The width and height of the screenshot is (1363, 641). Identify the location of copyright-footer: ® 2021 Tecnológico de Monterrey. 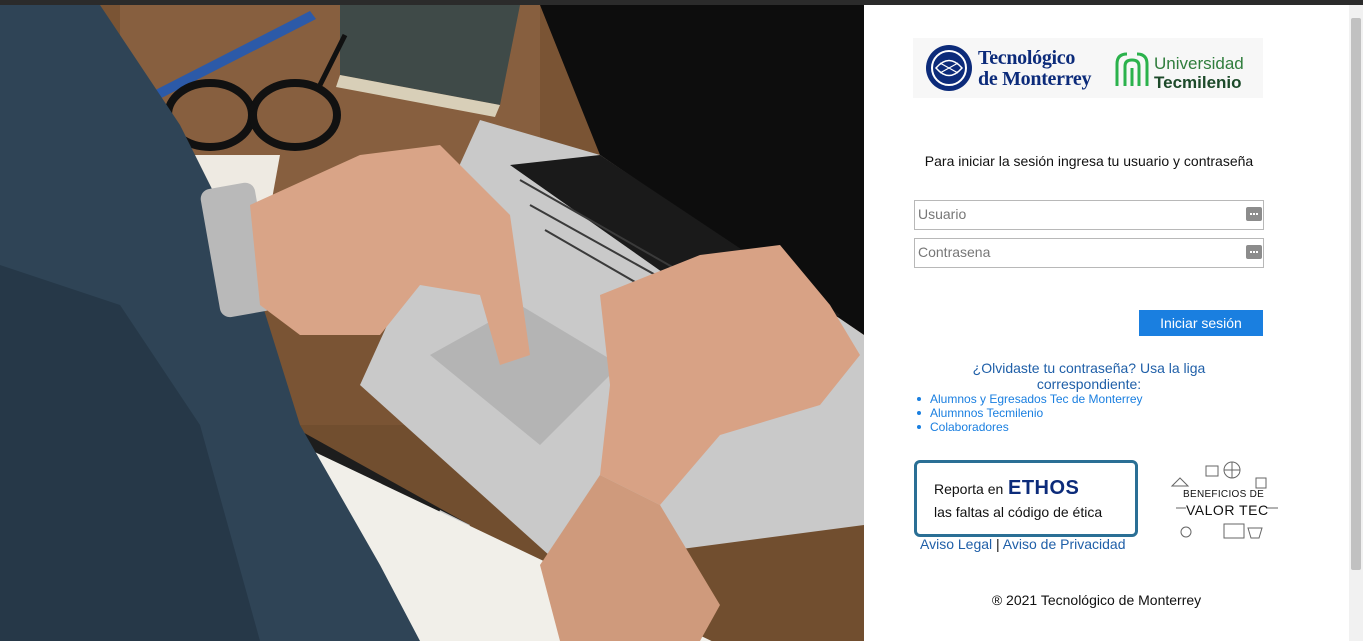
(1096, 600).